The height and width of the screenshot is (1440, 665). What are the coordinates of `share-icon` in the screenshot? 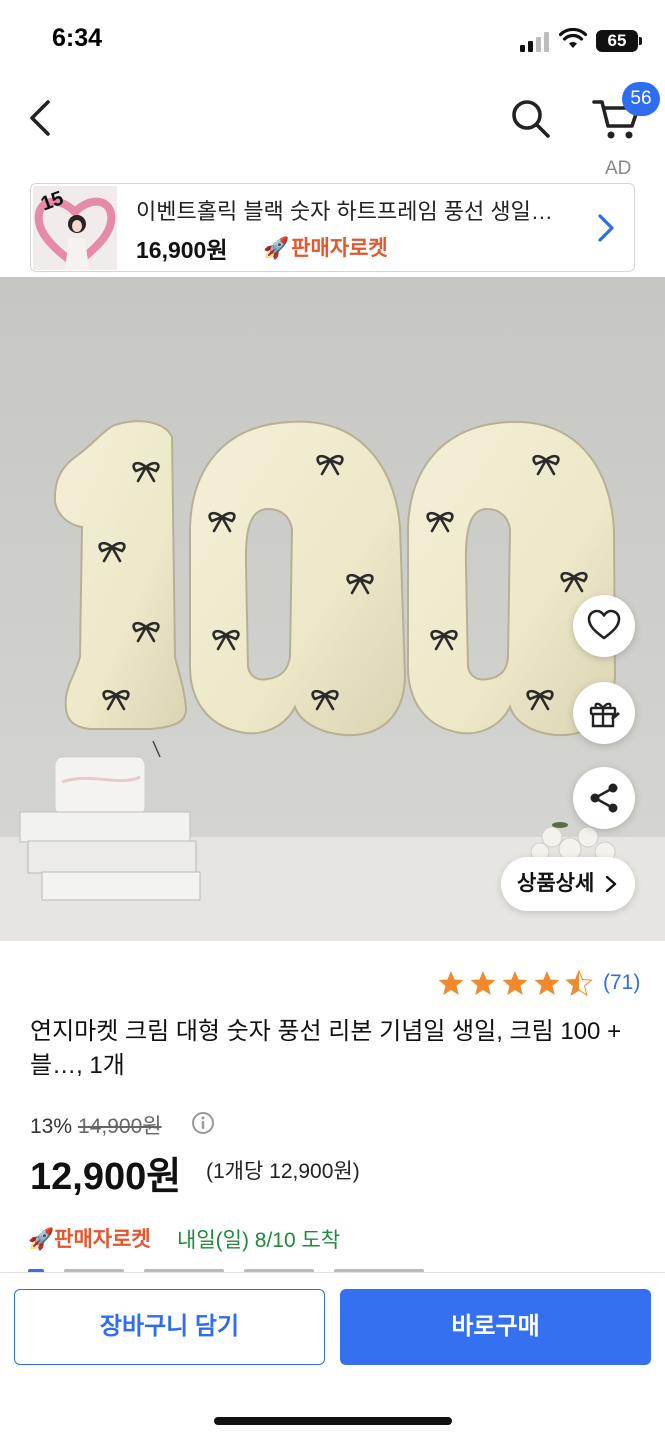 It's located at (604, 798).